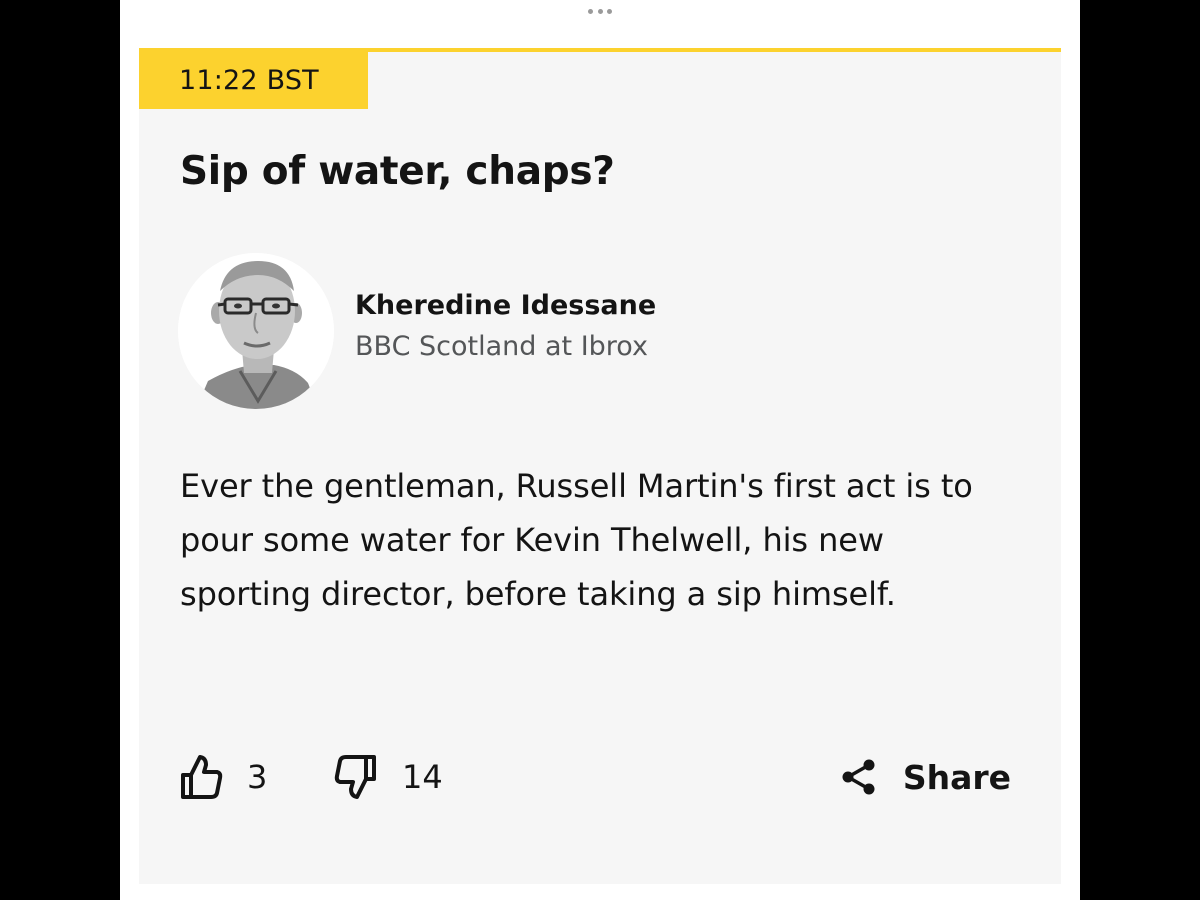 Image resolution: width=1200 pixels, height=900 pixels. What do you see at coordinates (506, 305) in the screenshot?
I see `author-name: Kheredine Idessane` at bounding box center [506, 305].